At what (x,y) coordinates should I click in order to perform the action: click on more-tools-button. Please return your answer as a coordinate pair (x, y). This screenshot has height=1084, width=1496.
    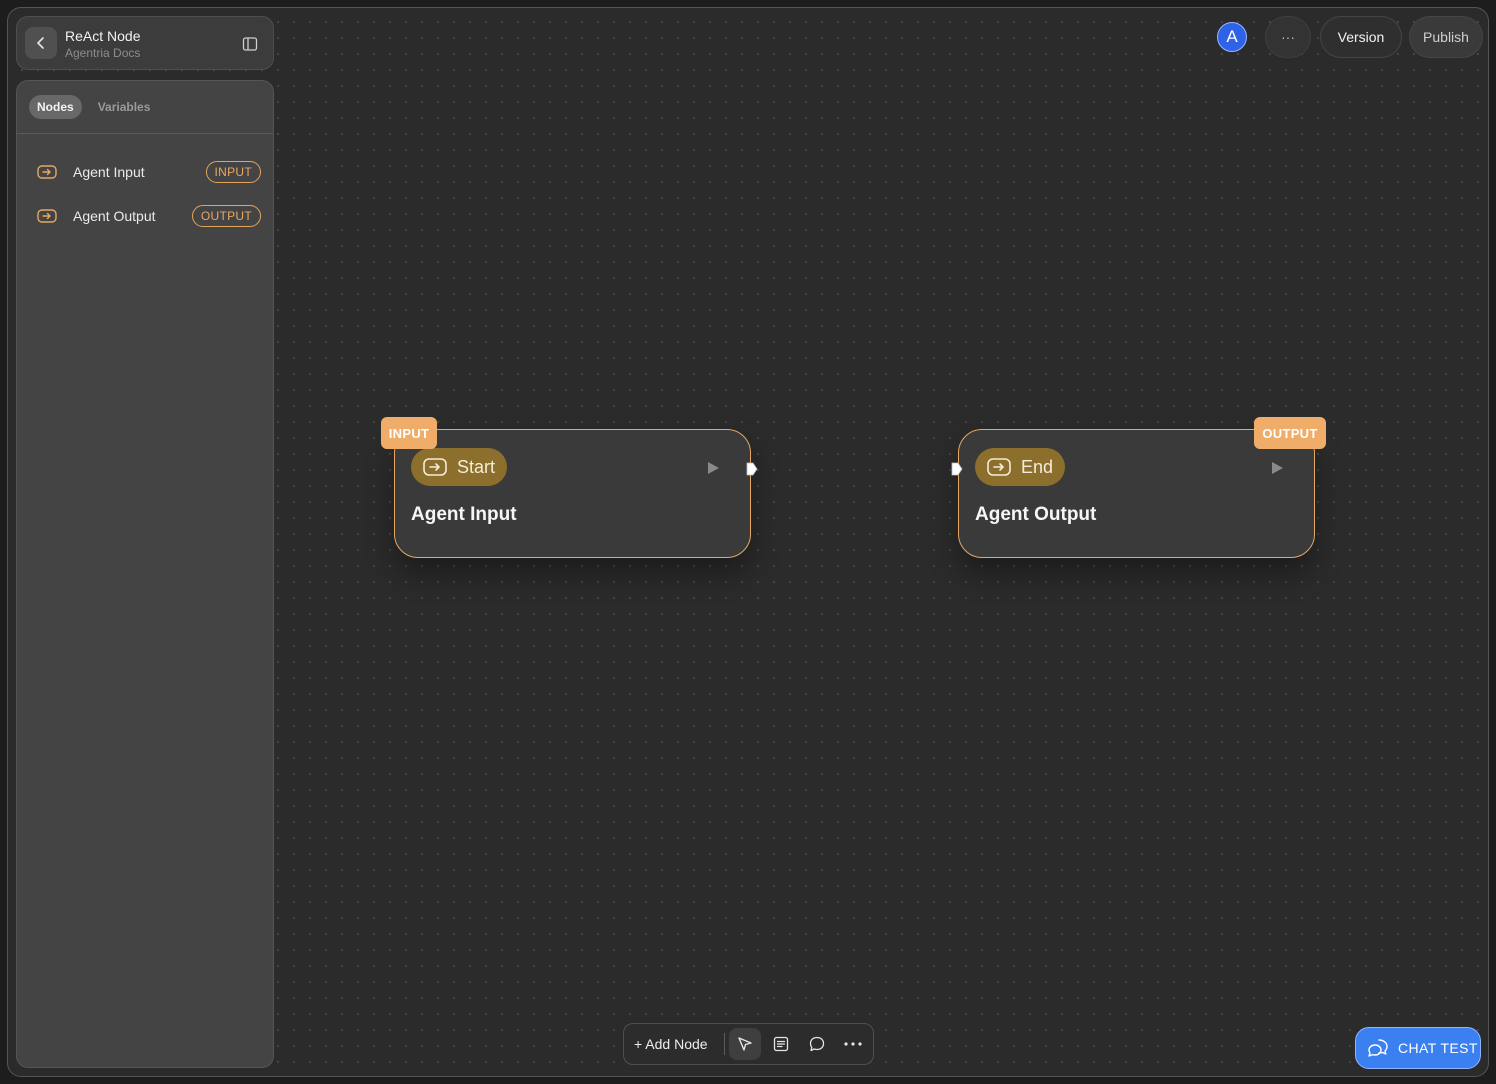
    Looking at the image, I should click on (853, 1044).